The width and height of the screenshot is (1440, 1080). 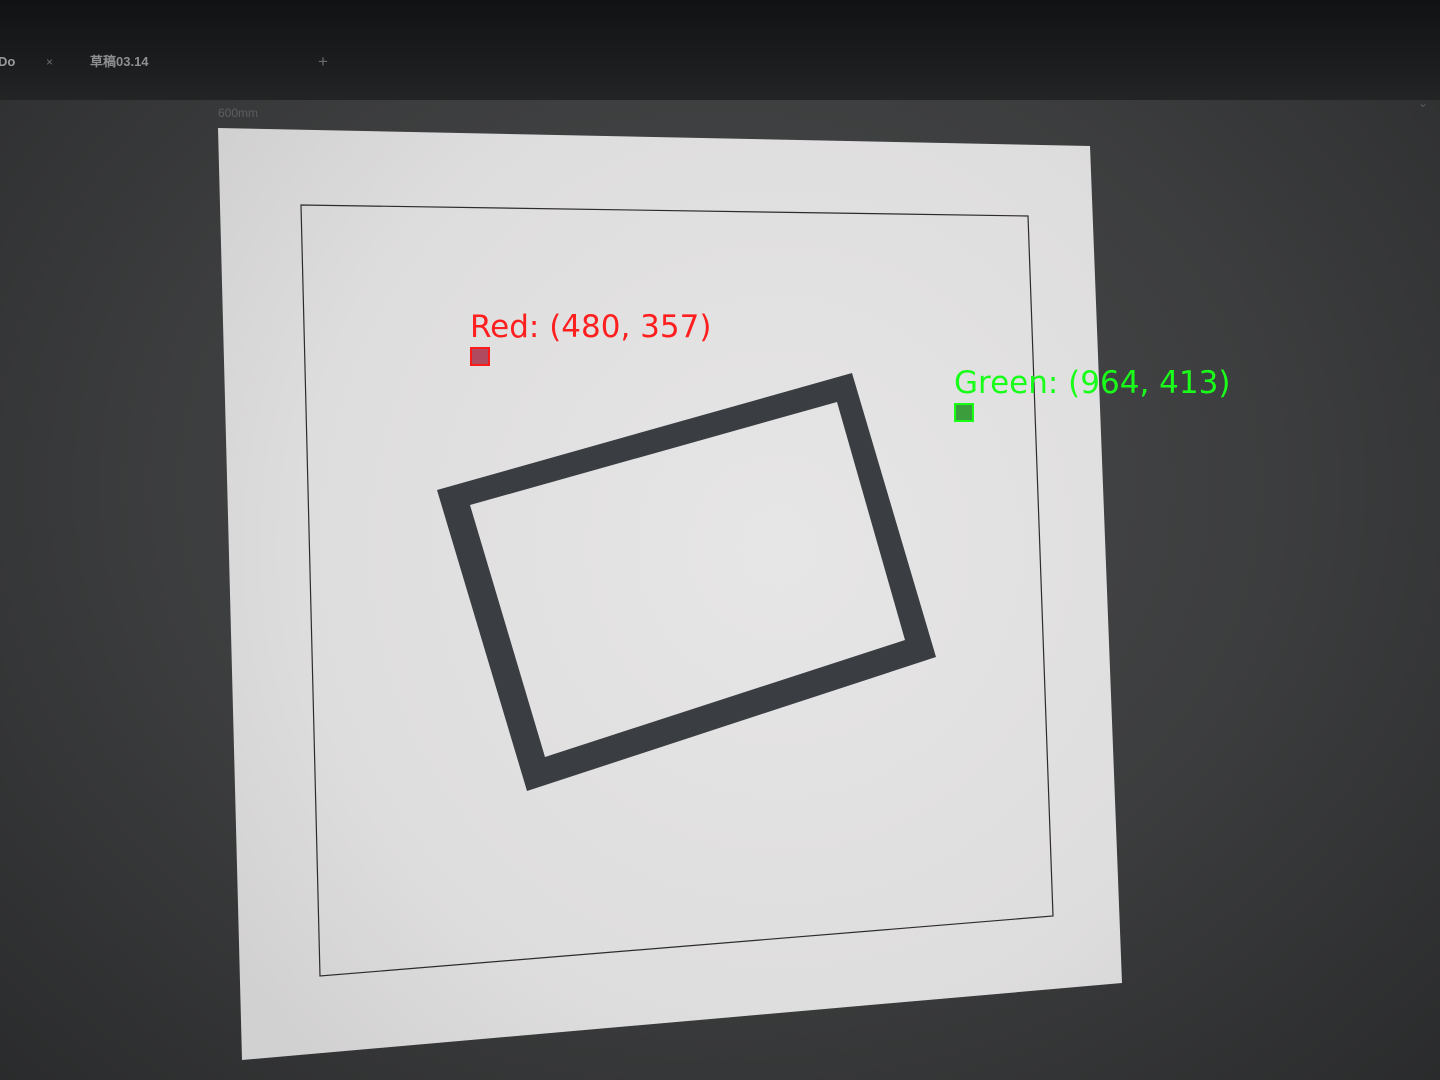 I want to click on green-marker, so click(x=964, y=412).